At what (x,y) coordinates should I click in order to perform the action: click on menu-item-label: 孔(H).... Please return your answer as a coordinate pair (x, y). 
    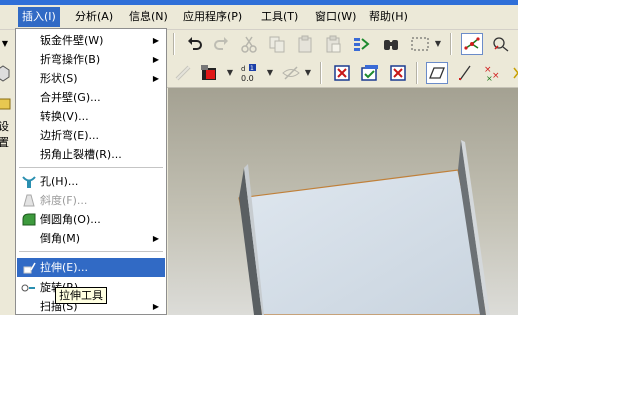
    Looking at the image, I should click on (59, 181).